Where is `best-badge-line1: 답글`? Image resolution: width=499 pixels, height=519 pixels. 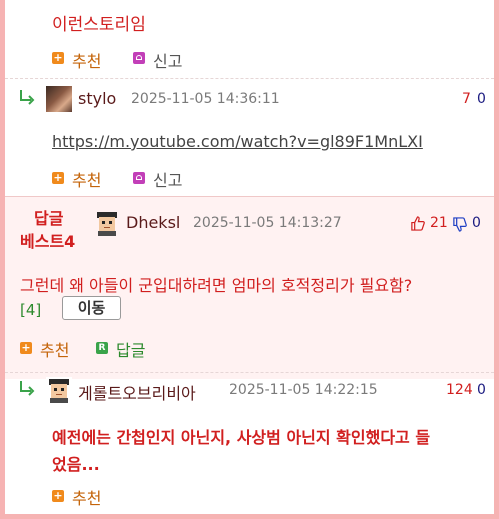
best-badge-line1: 답글 is located at coordinates (49, 218).